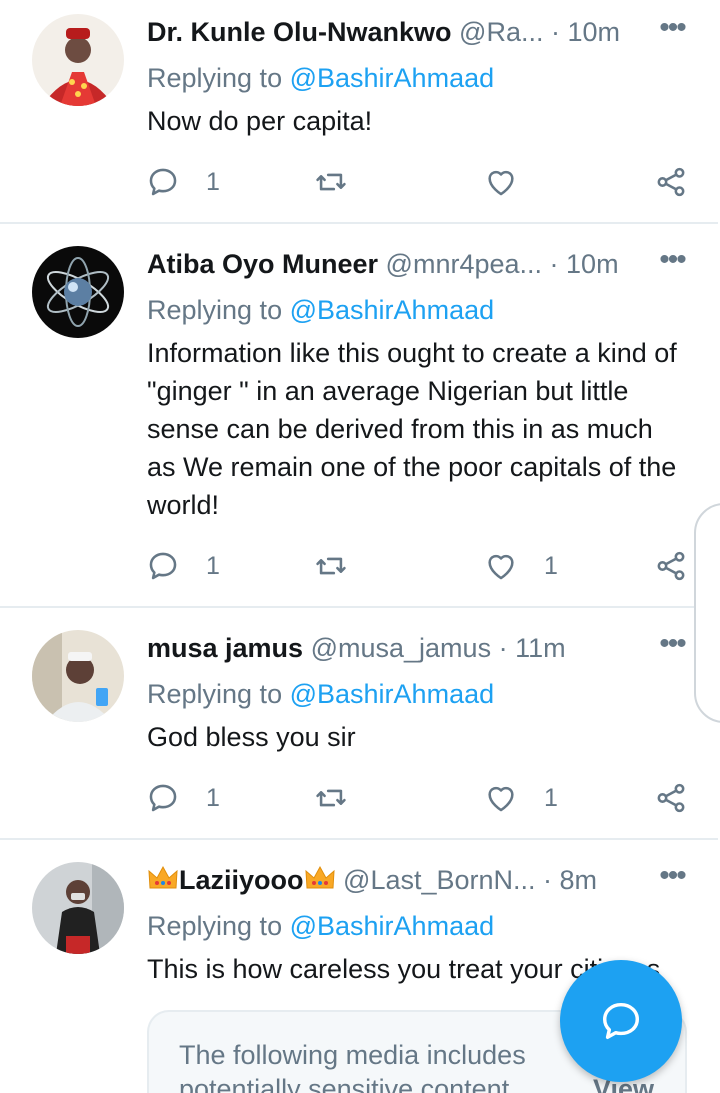  I want to click on user-handle: @musa_jamus, so click(401, 648).